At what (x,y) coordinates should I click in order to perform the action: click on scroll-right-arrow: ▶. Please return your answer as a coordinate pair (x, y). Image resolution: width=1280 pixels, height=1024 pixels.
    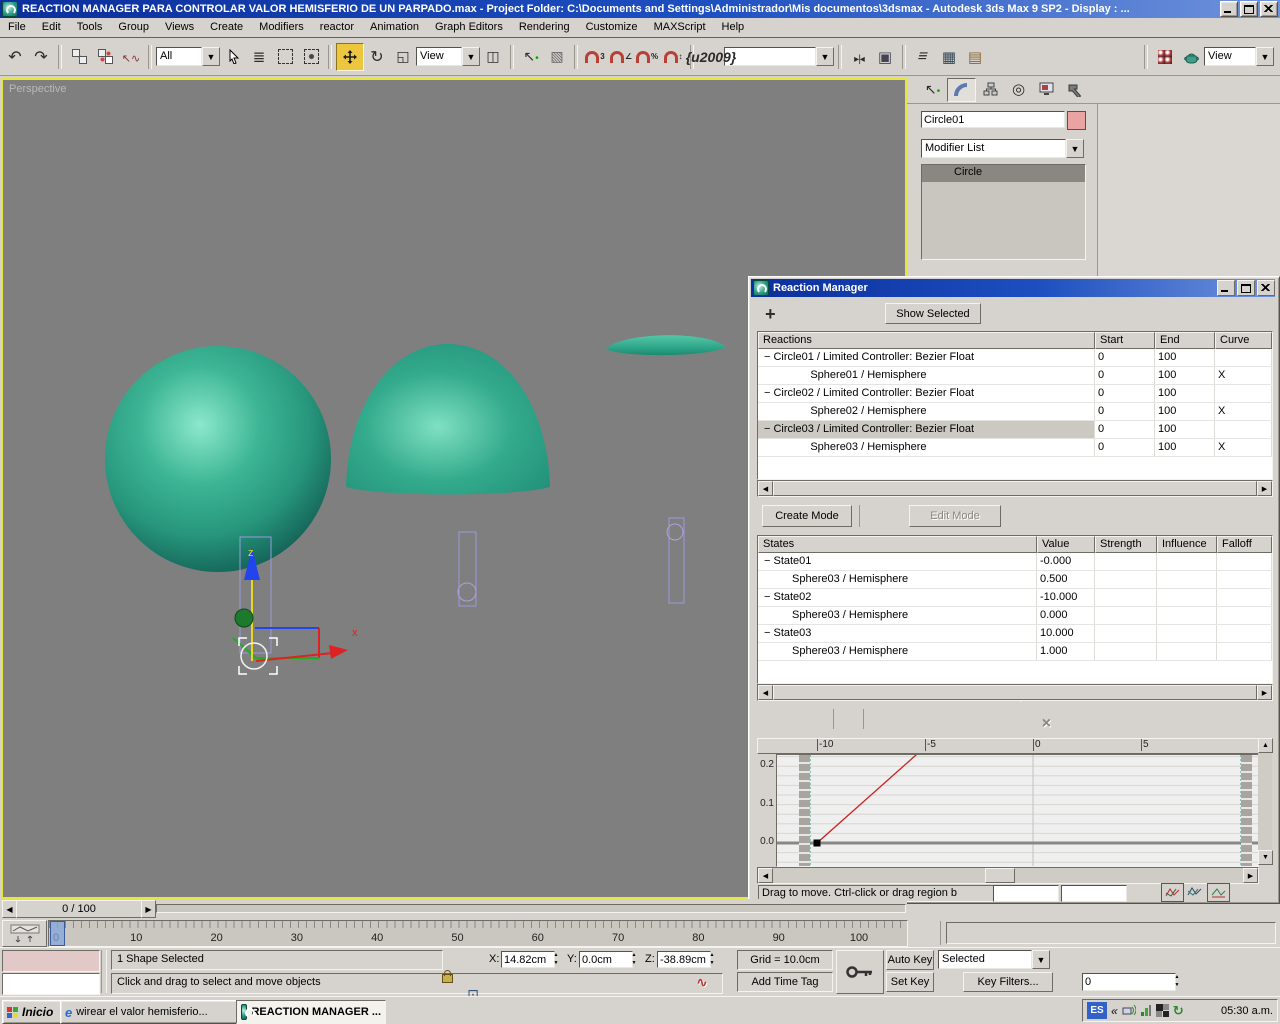
    Looking at the image, I should click on (1264, 692).